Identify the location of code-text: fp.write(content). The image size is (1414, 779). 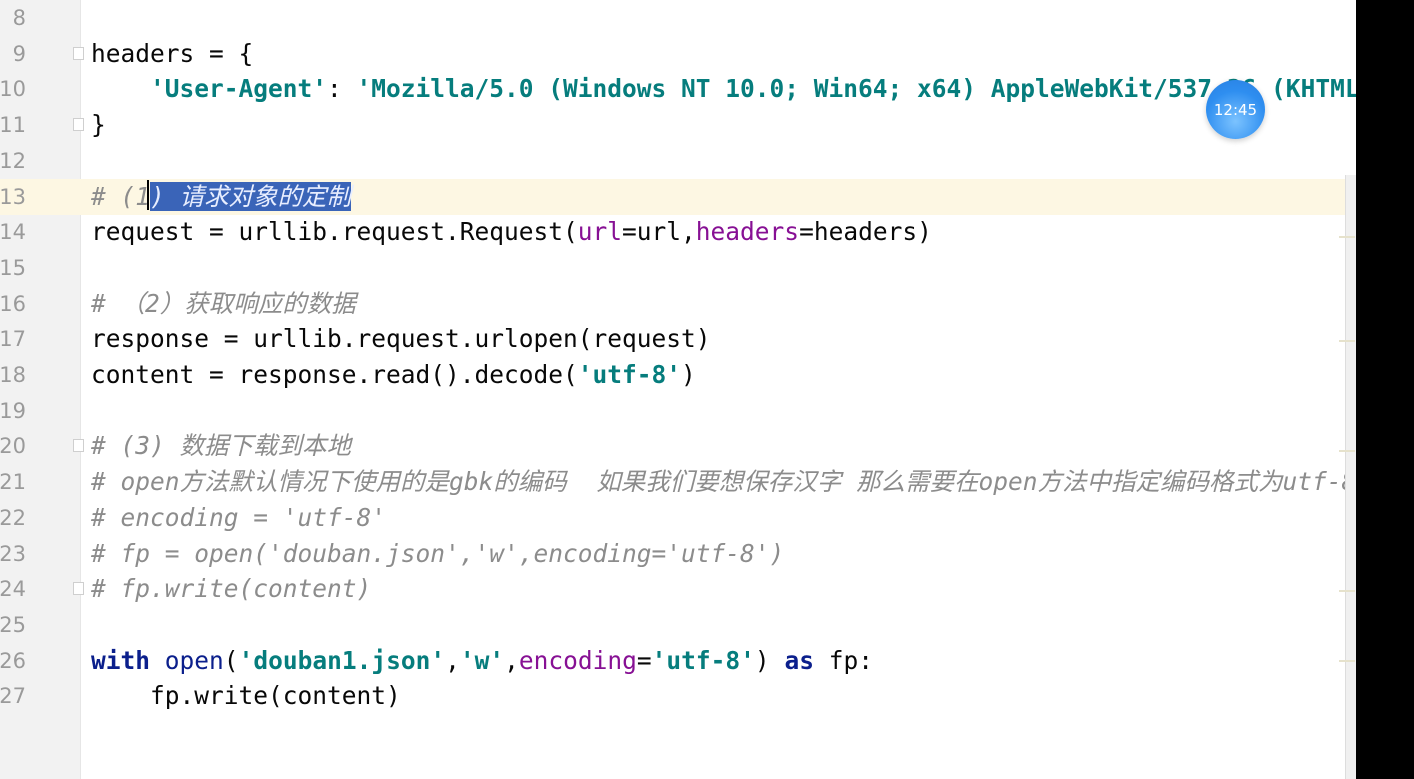
(246, 696).